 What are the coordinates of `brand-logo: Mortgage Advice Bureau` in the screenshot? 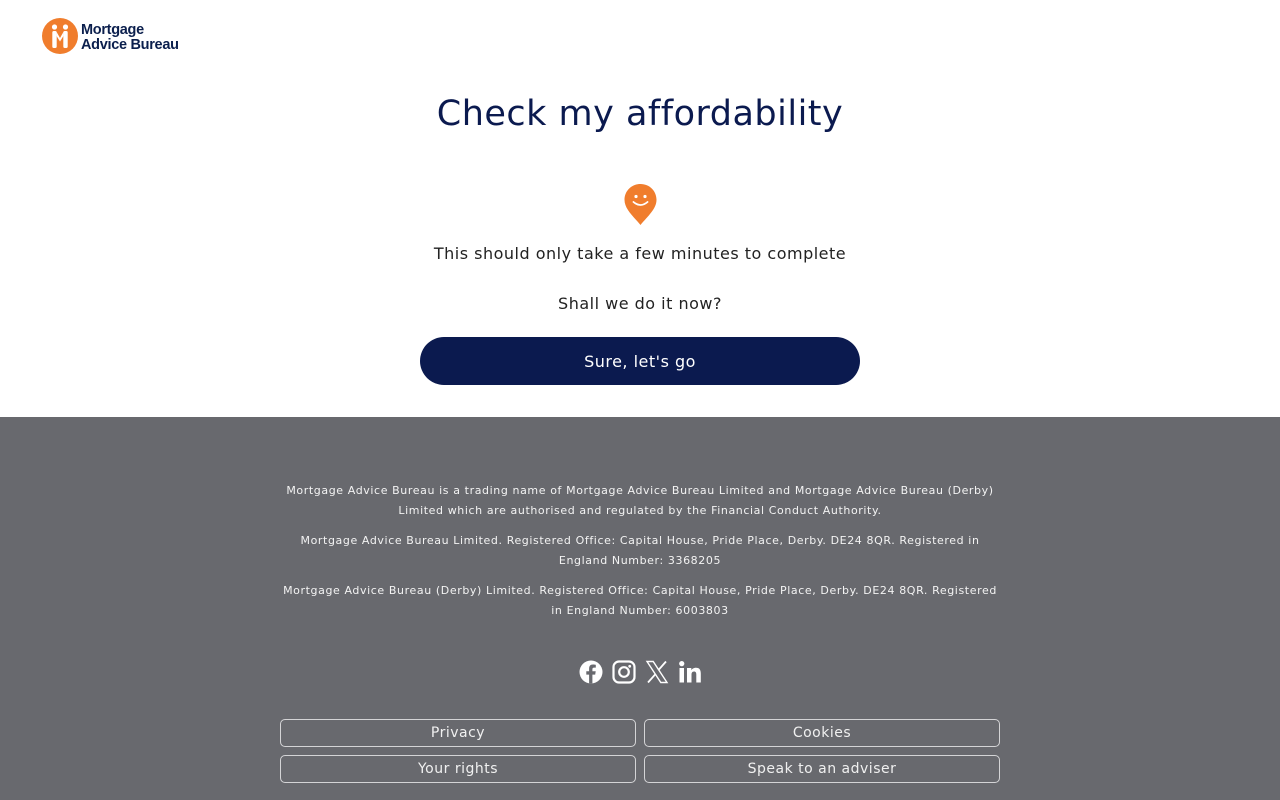 It's located at (110, 36).